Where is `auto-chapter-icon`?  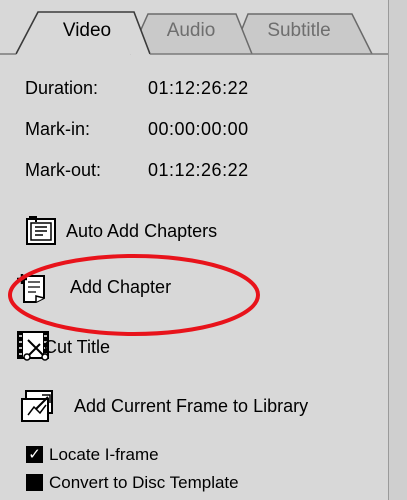
auto-chapter-icon is located at coordinates (41, 230).